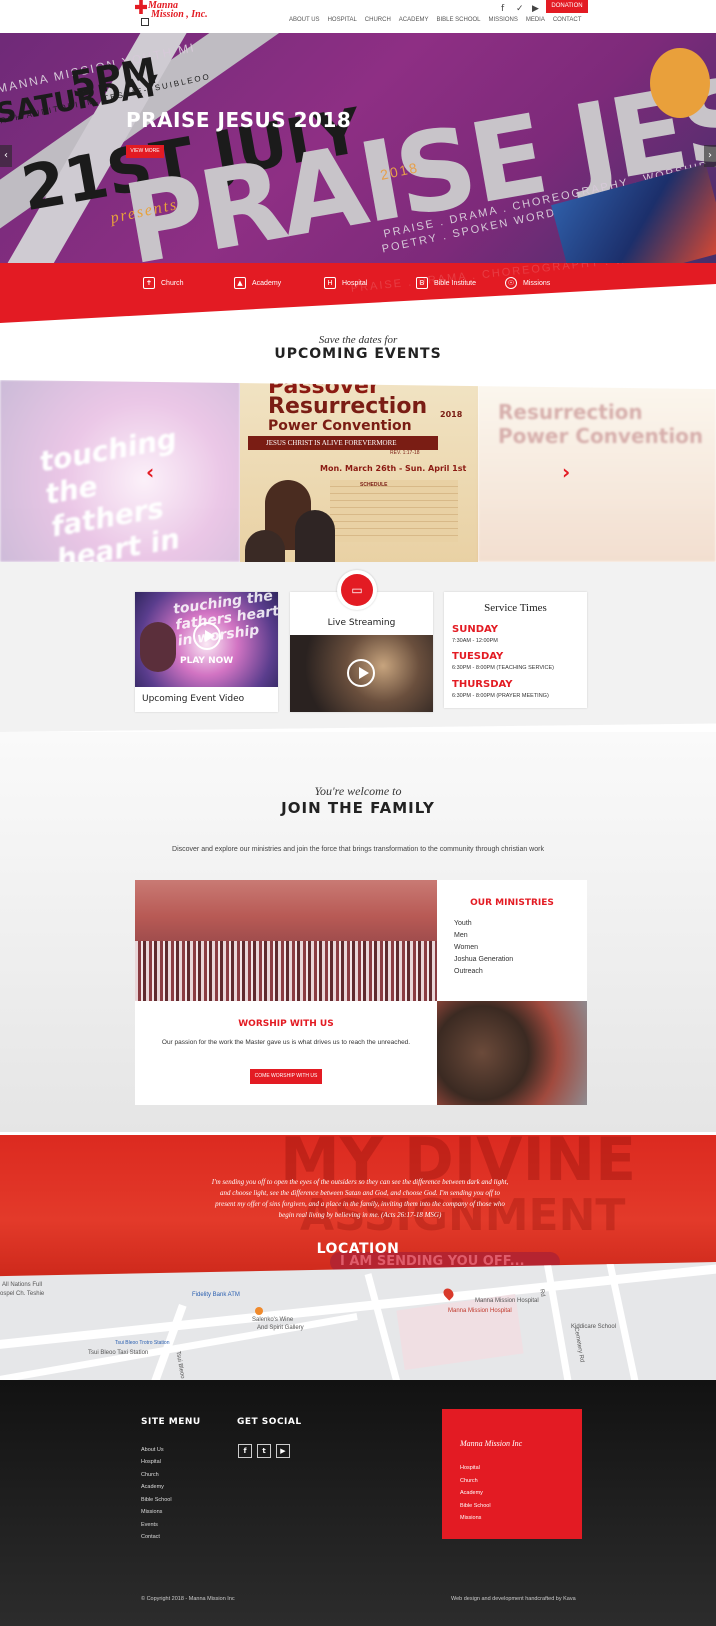 The width and height of the screenshot is (716, 1626). Describe the element at coordinates (173, 14) in the screenshot. I see `logo: Manna Mission , Inc.` at that location.